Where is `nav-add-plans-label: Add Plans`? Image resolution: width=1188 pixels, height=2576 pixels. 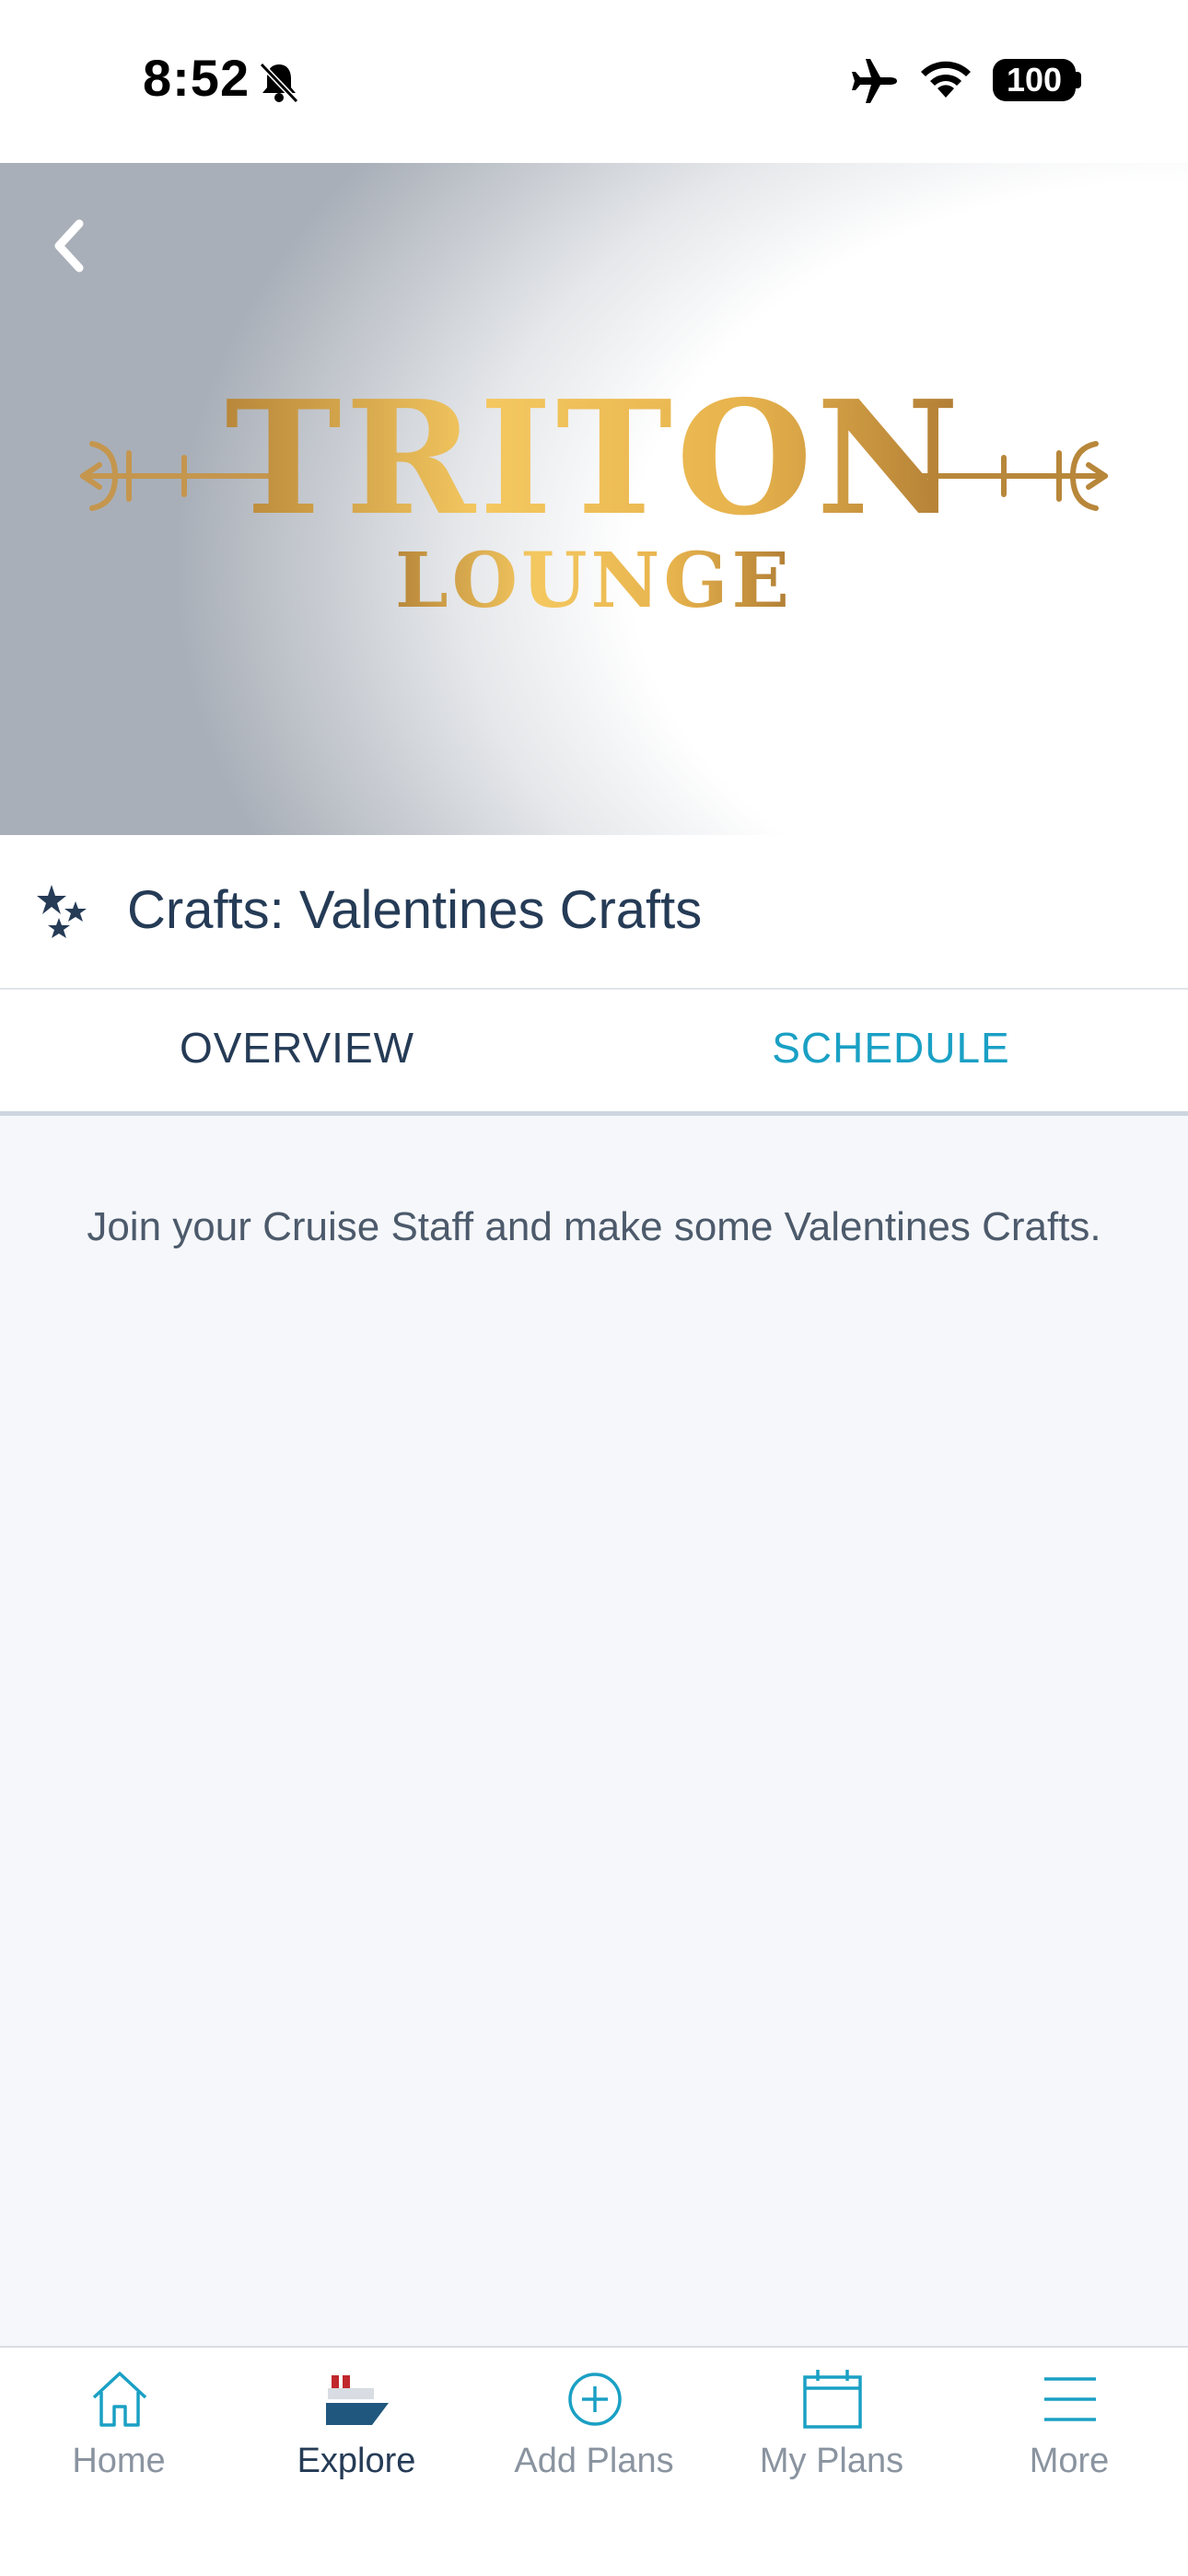 nav-add-plans-label: Add Plans is located at coordinates (594, 2461).